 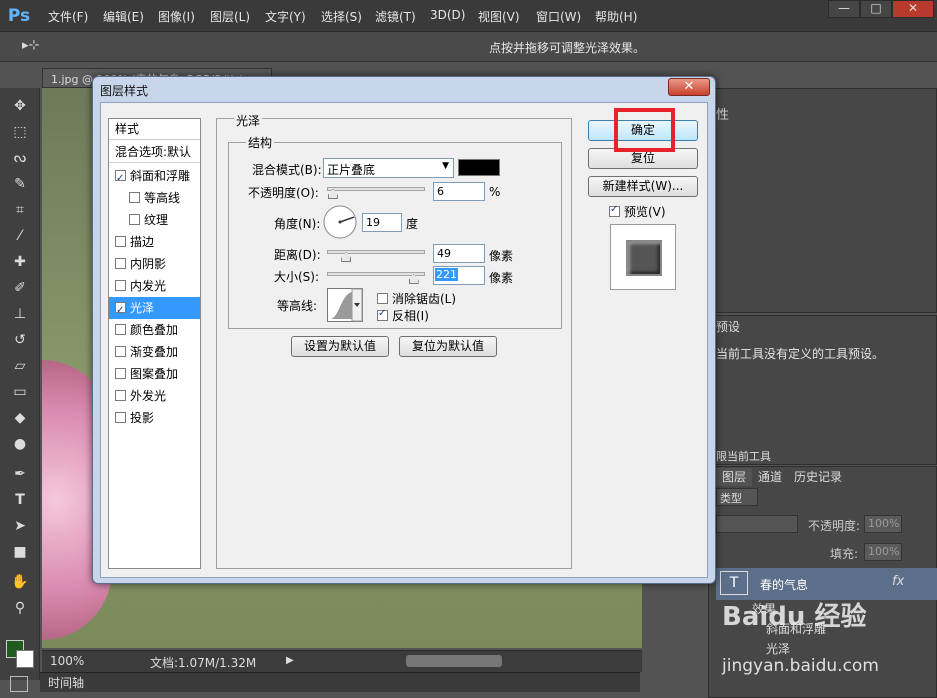 I want to click on preview-checkbox: 预览(V), so click(x=637, y=211).